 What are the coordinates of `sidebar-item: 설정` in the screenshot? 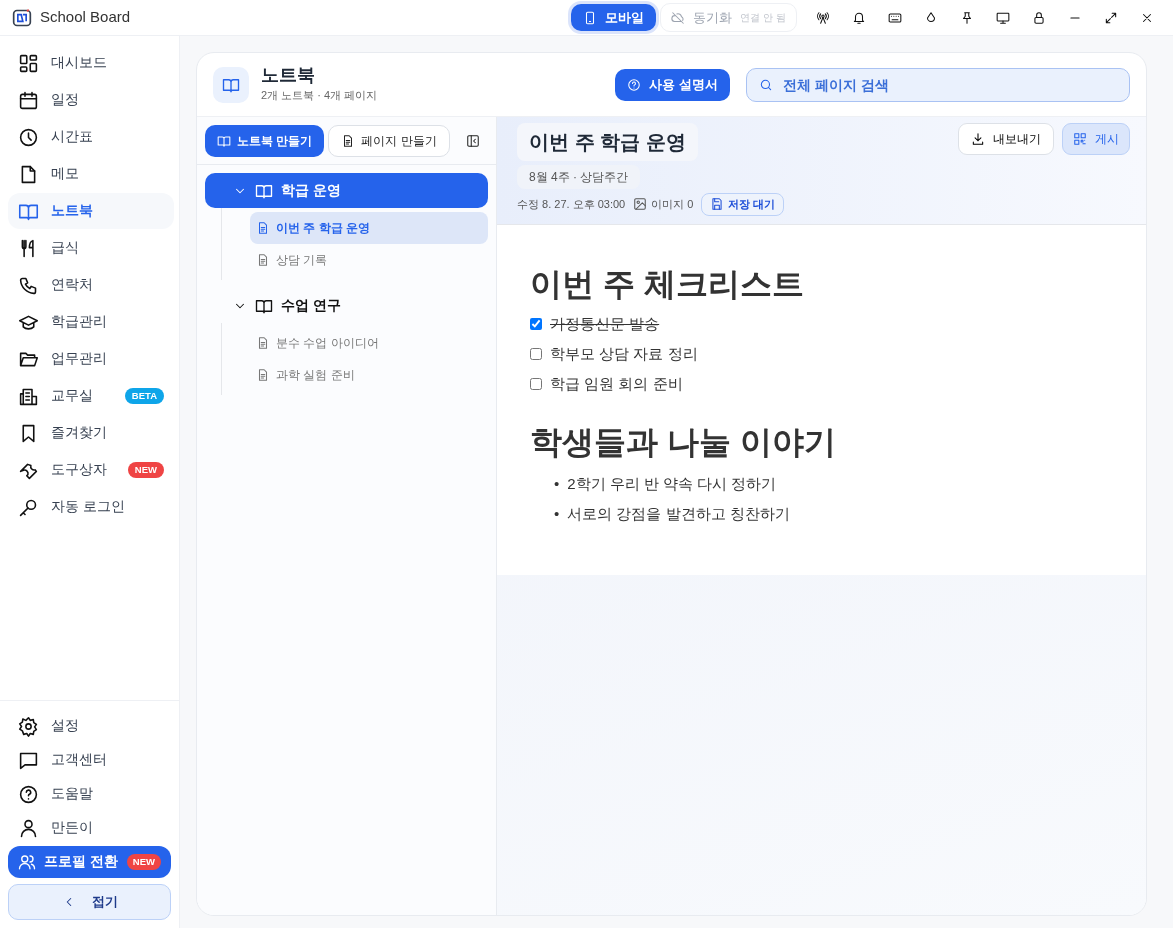 It's located at (91, 726).